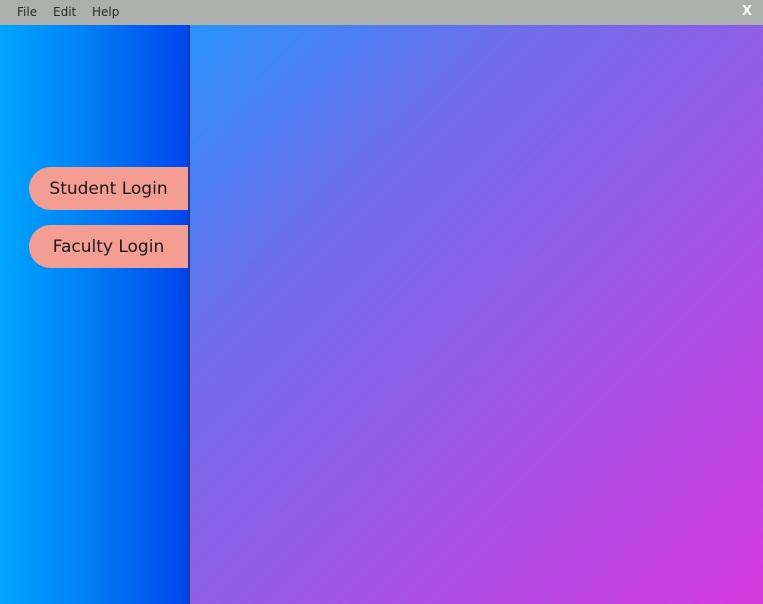 This screenshot has height=604, width=763. I want to click on faculty-login-button: Faculty Login, so click(108, 246).